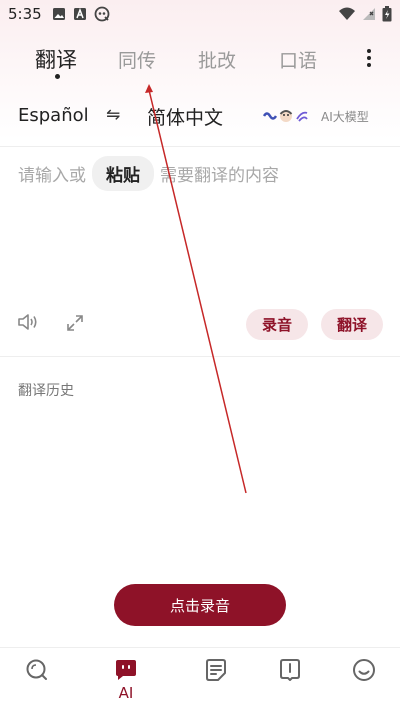 The height and width of the screenshot is (711, 400). I want to click on book-icon, so click(290, 670).